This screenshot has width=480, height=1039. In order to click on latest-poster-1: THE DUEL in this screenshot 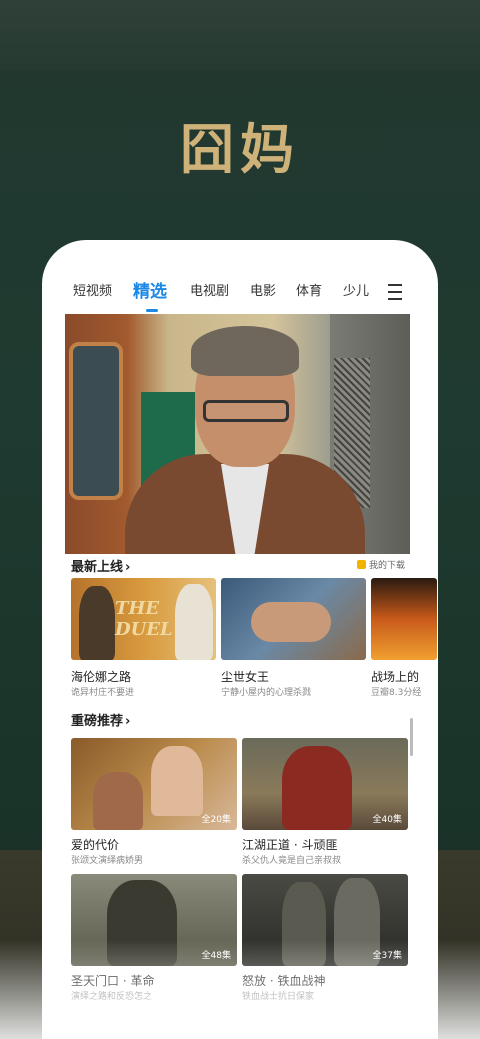, I will do `click(143, 619)`.